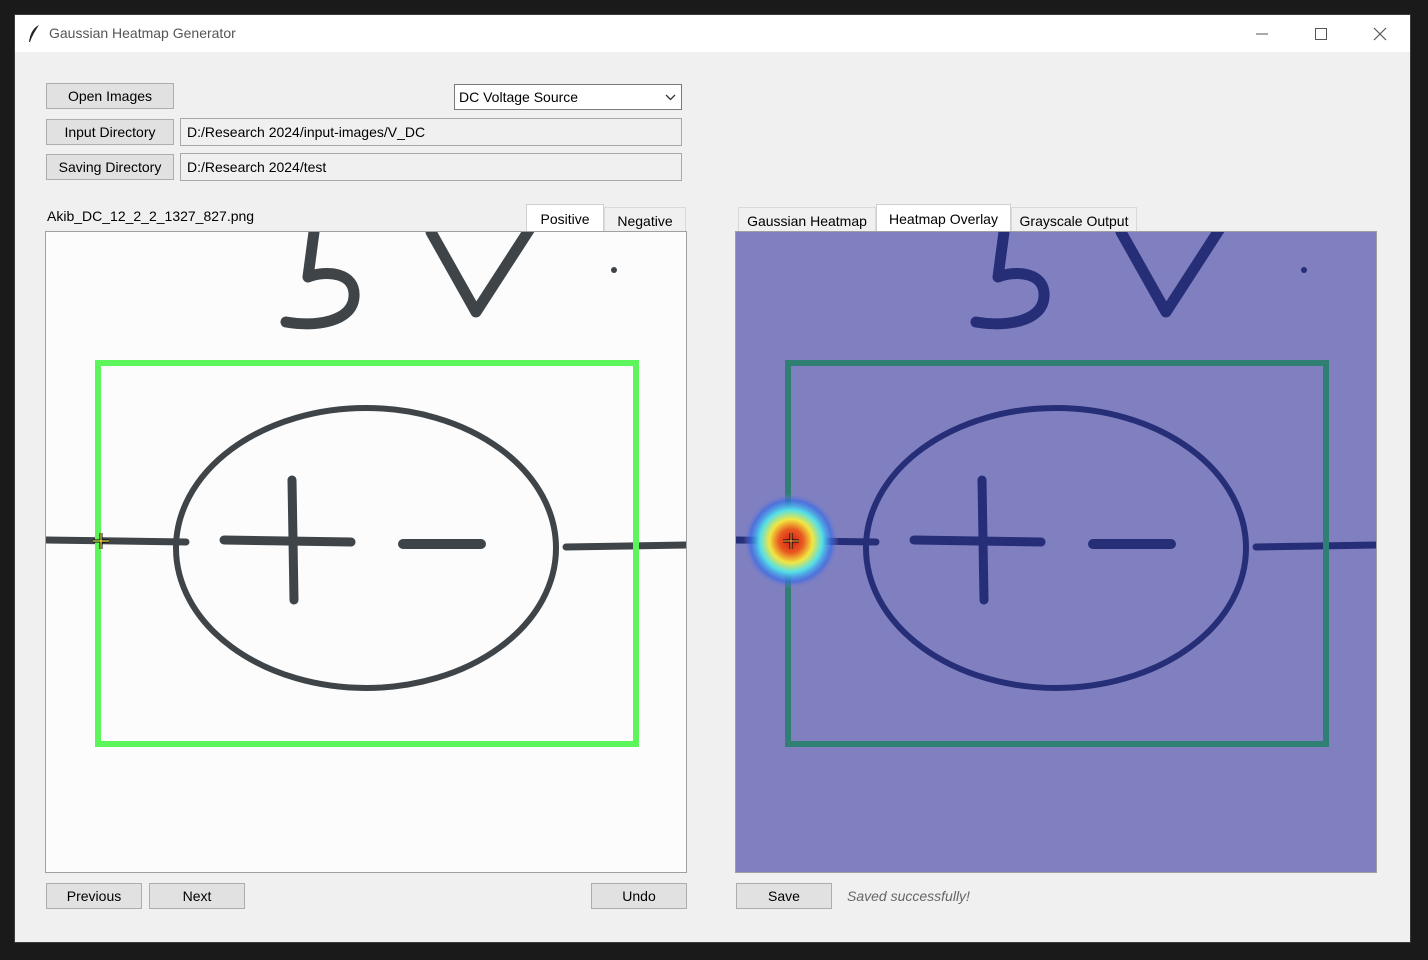 The width and height of the screenshot is (1428, 960). I want to click on close-icon, so click(1380, 34).